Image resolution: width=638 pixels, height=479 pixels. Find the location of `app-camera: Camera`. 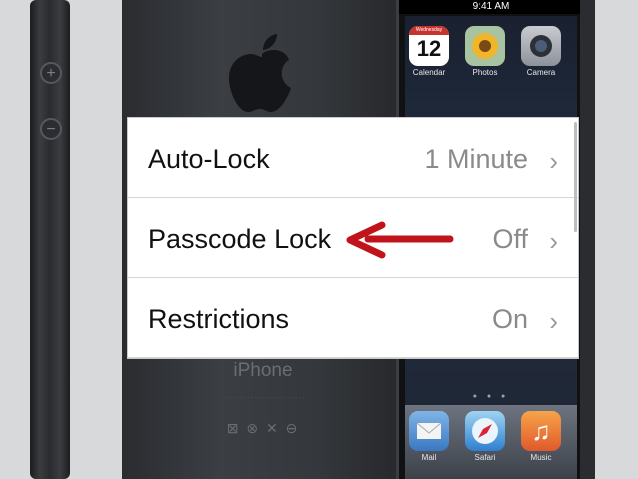

app-camera: Camera is located at coordinates (541, 51).